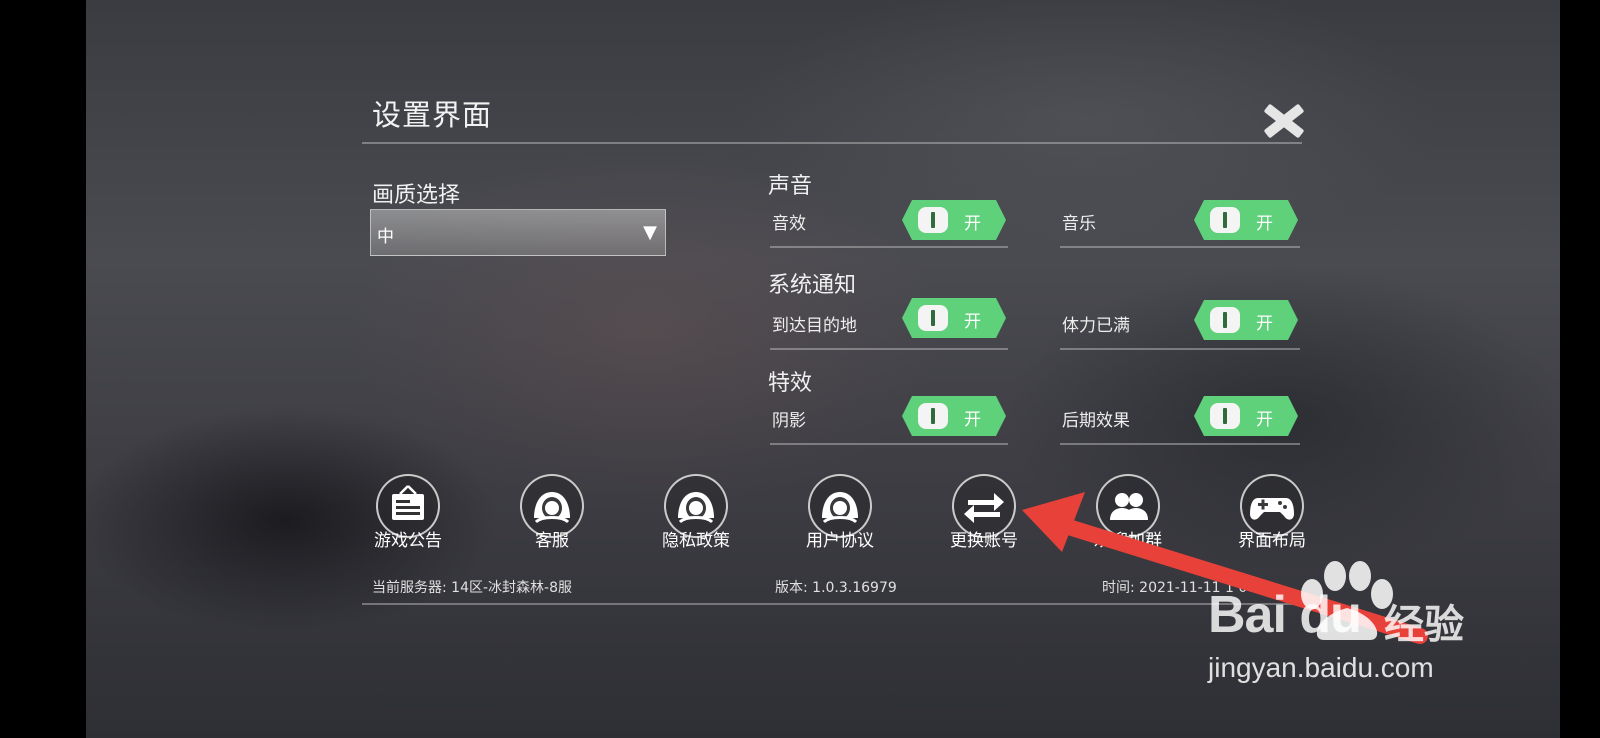 This screenshot has width=1600, height=738. Describe the element at coordinates (472, 588) in the screenshot. I see `current-server: 当前服务器: 14区-冰封森林-8服` at that location.